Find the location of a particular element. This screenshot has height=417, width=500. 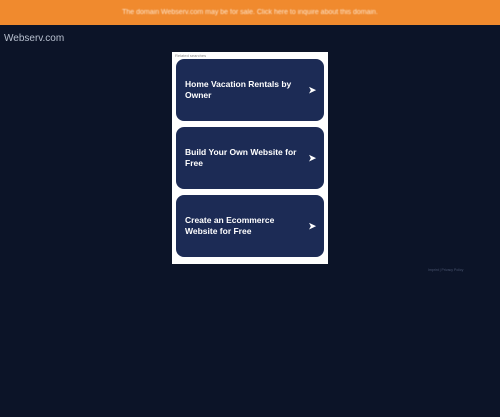

related-link-title: Create an Ecommerce Website for Free is located at coordinates (230, 225).